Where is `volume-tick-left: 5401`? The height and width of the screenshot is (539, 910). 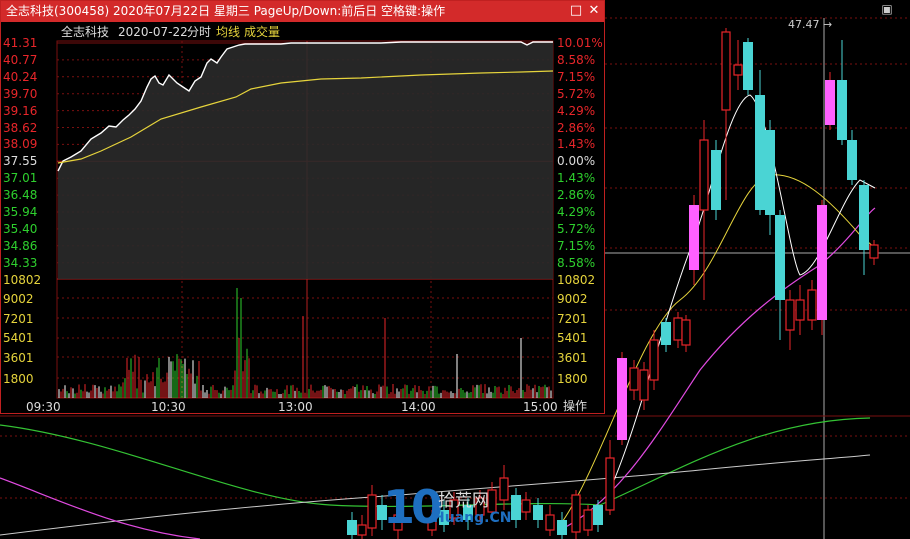 volume-tick-left: 5401 is located at coordinates (18, 338).